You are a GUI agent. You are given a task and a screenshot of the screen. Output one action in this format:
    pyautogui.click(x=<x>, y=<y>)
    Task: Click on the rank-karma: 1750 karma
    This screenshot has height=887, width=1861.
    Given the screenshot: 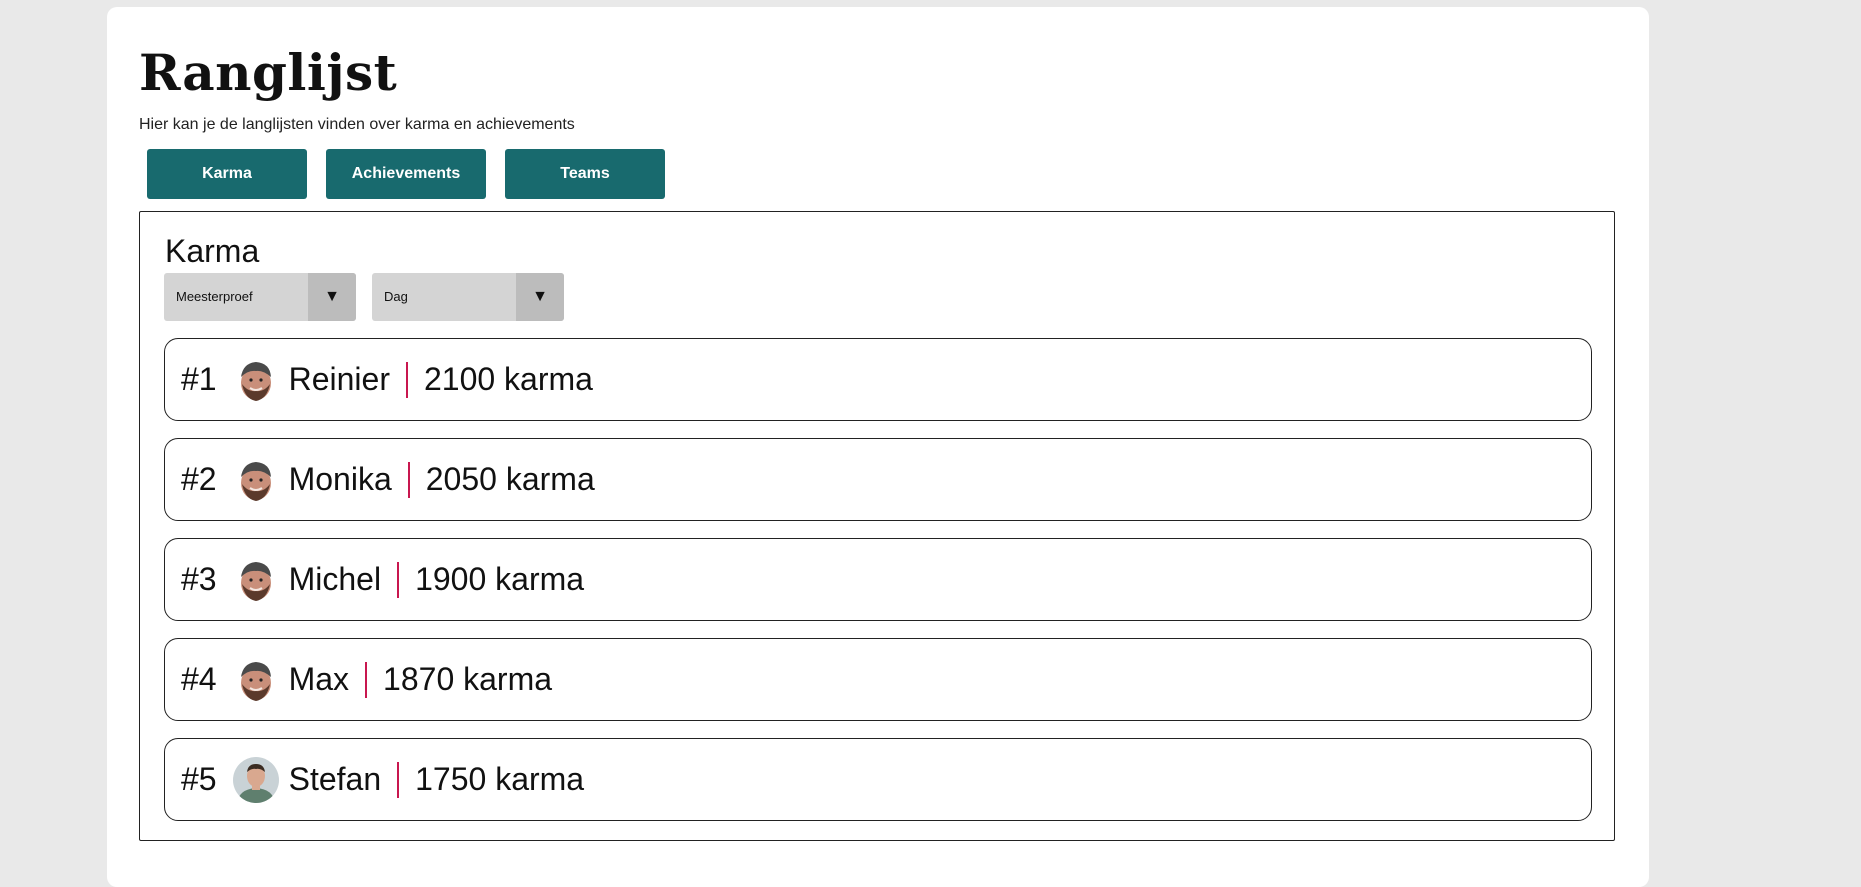 What is the action you would take?
    pyautogui.click(x=500, y=779)
    